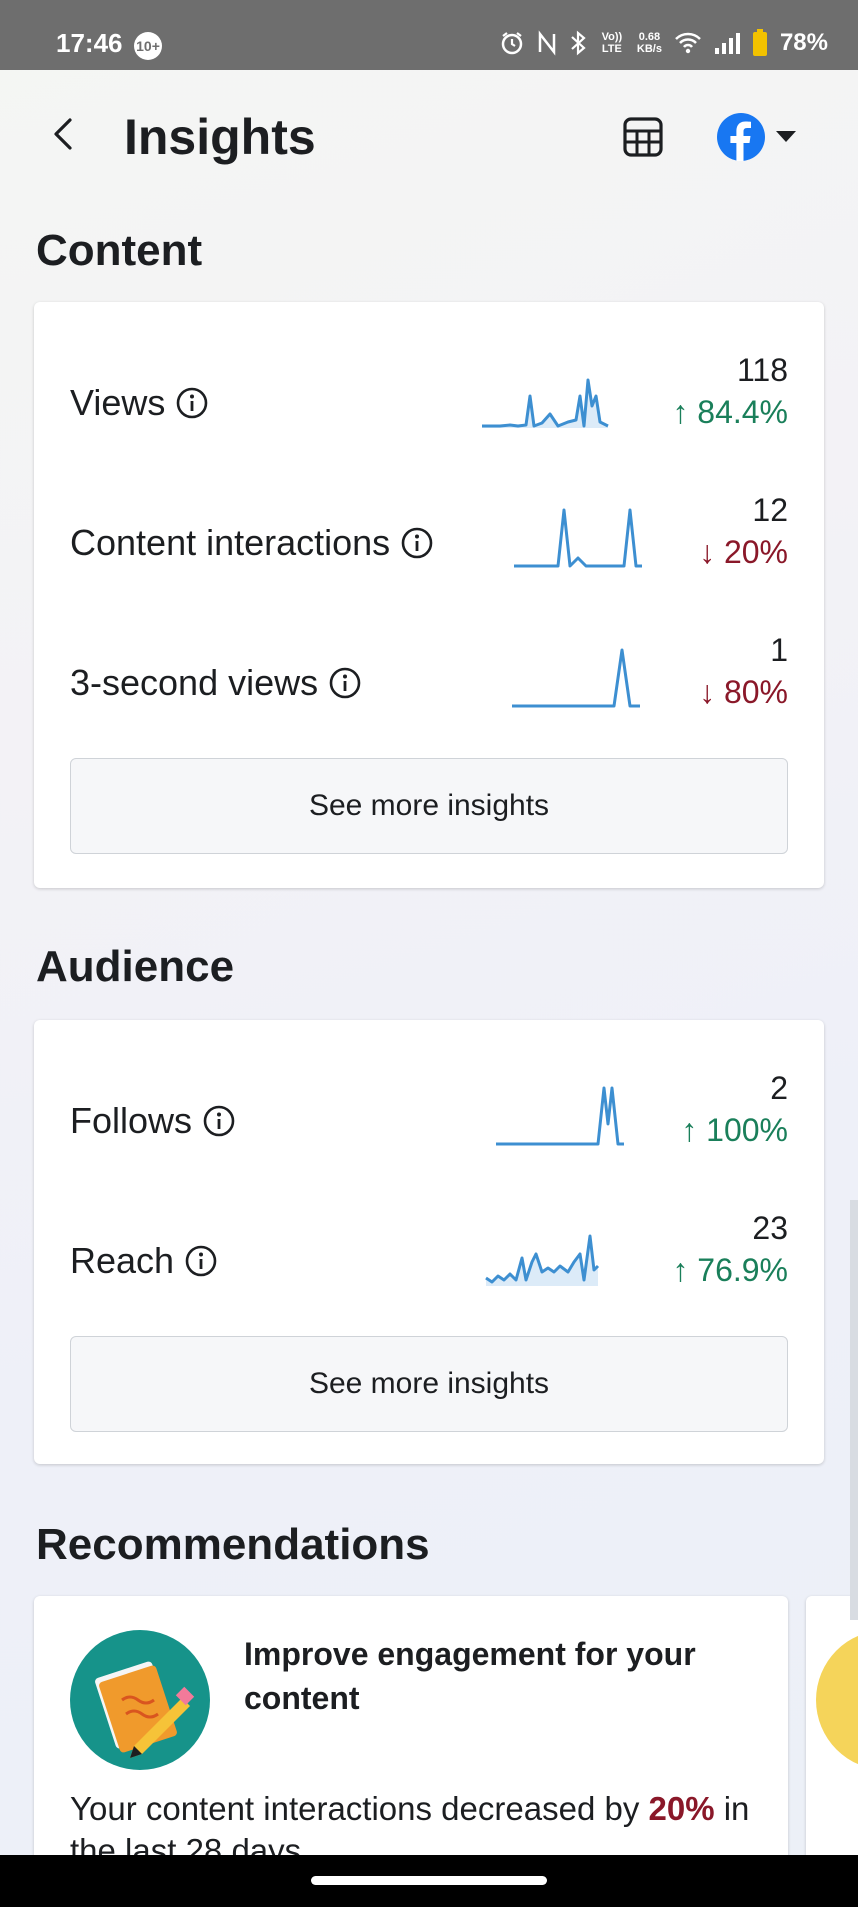 This screenshot has height=1907, width=858. I want to click on recommendation-card-next, so click(832, 1746).